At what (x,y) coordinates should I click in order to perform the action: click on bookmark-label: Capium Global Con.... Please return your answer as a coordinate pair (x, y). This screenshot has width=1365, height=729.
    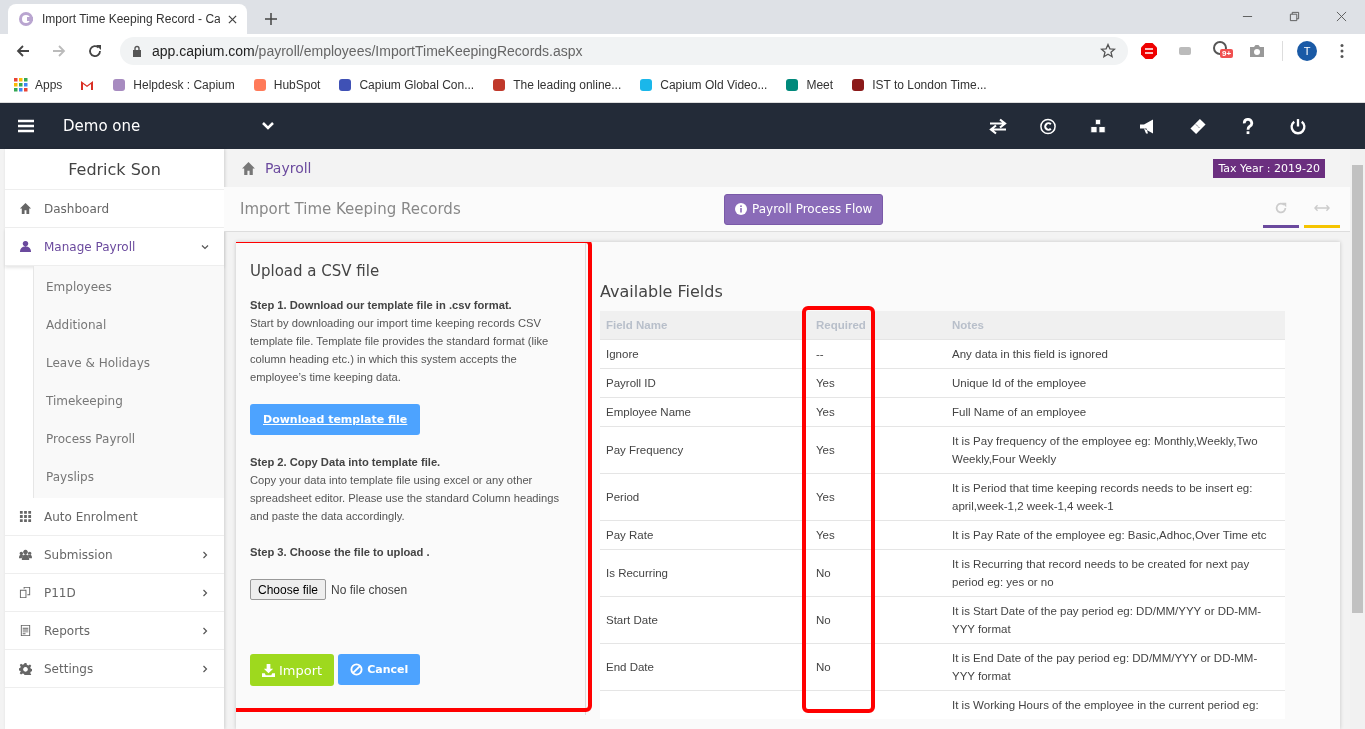
    Looking at the image, I should click on (417, 85).